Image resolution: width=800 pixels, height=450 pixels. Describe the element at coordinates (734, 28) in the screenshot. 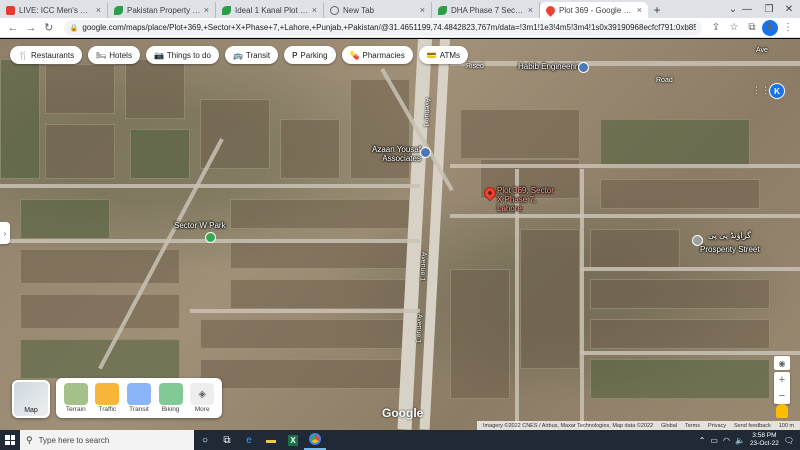

I see `star-icon: ☆` at that location.